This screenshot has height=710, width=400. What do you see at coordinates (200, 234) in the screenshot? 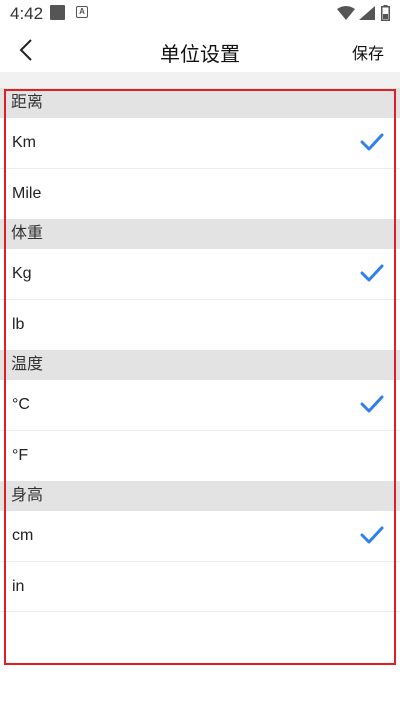
I see `section-header-weight: 体重` at bounding box center [200, 234].